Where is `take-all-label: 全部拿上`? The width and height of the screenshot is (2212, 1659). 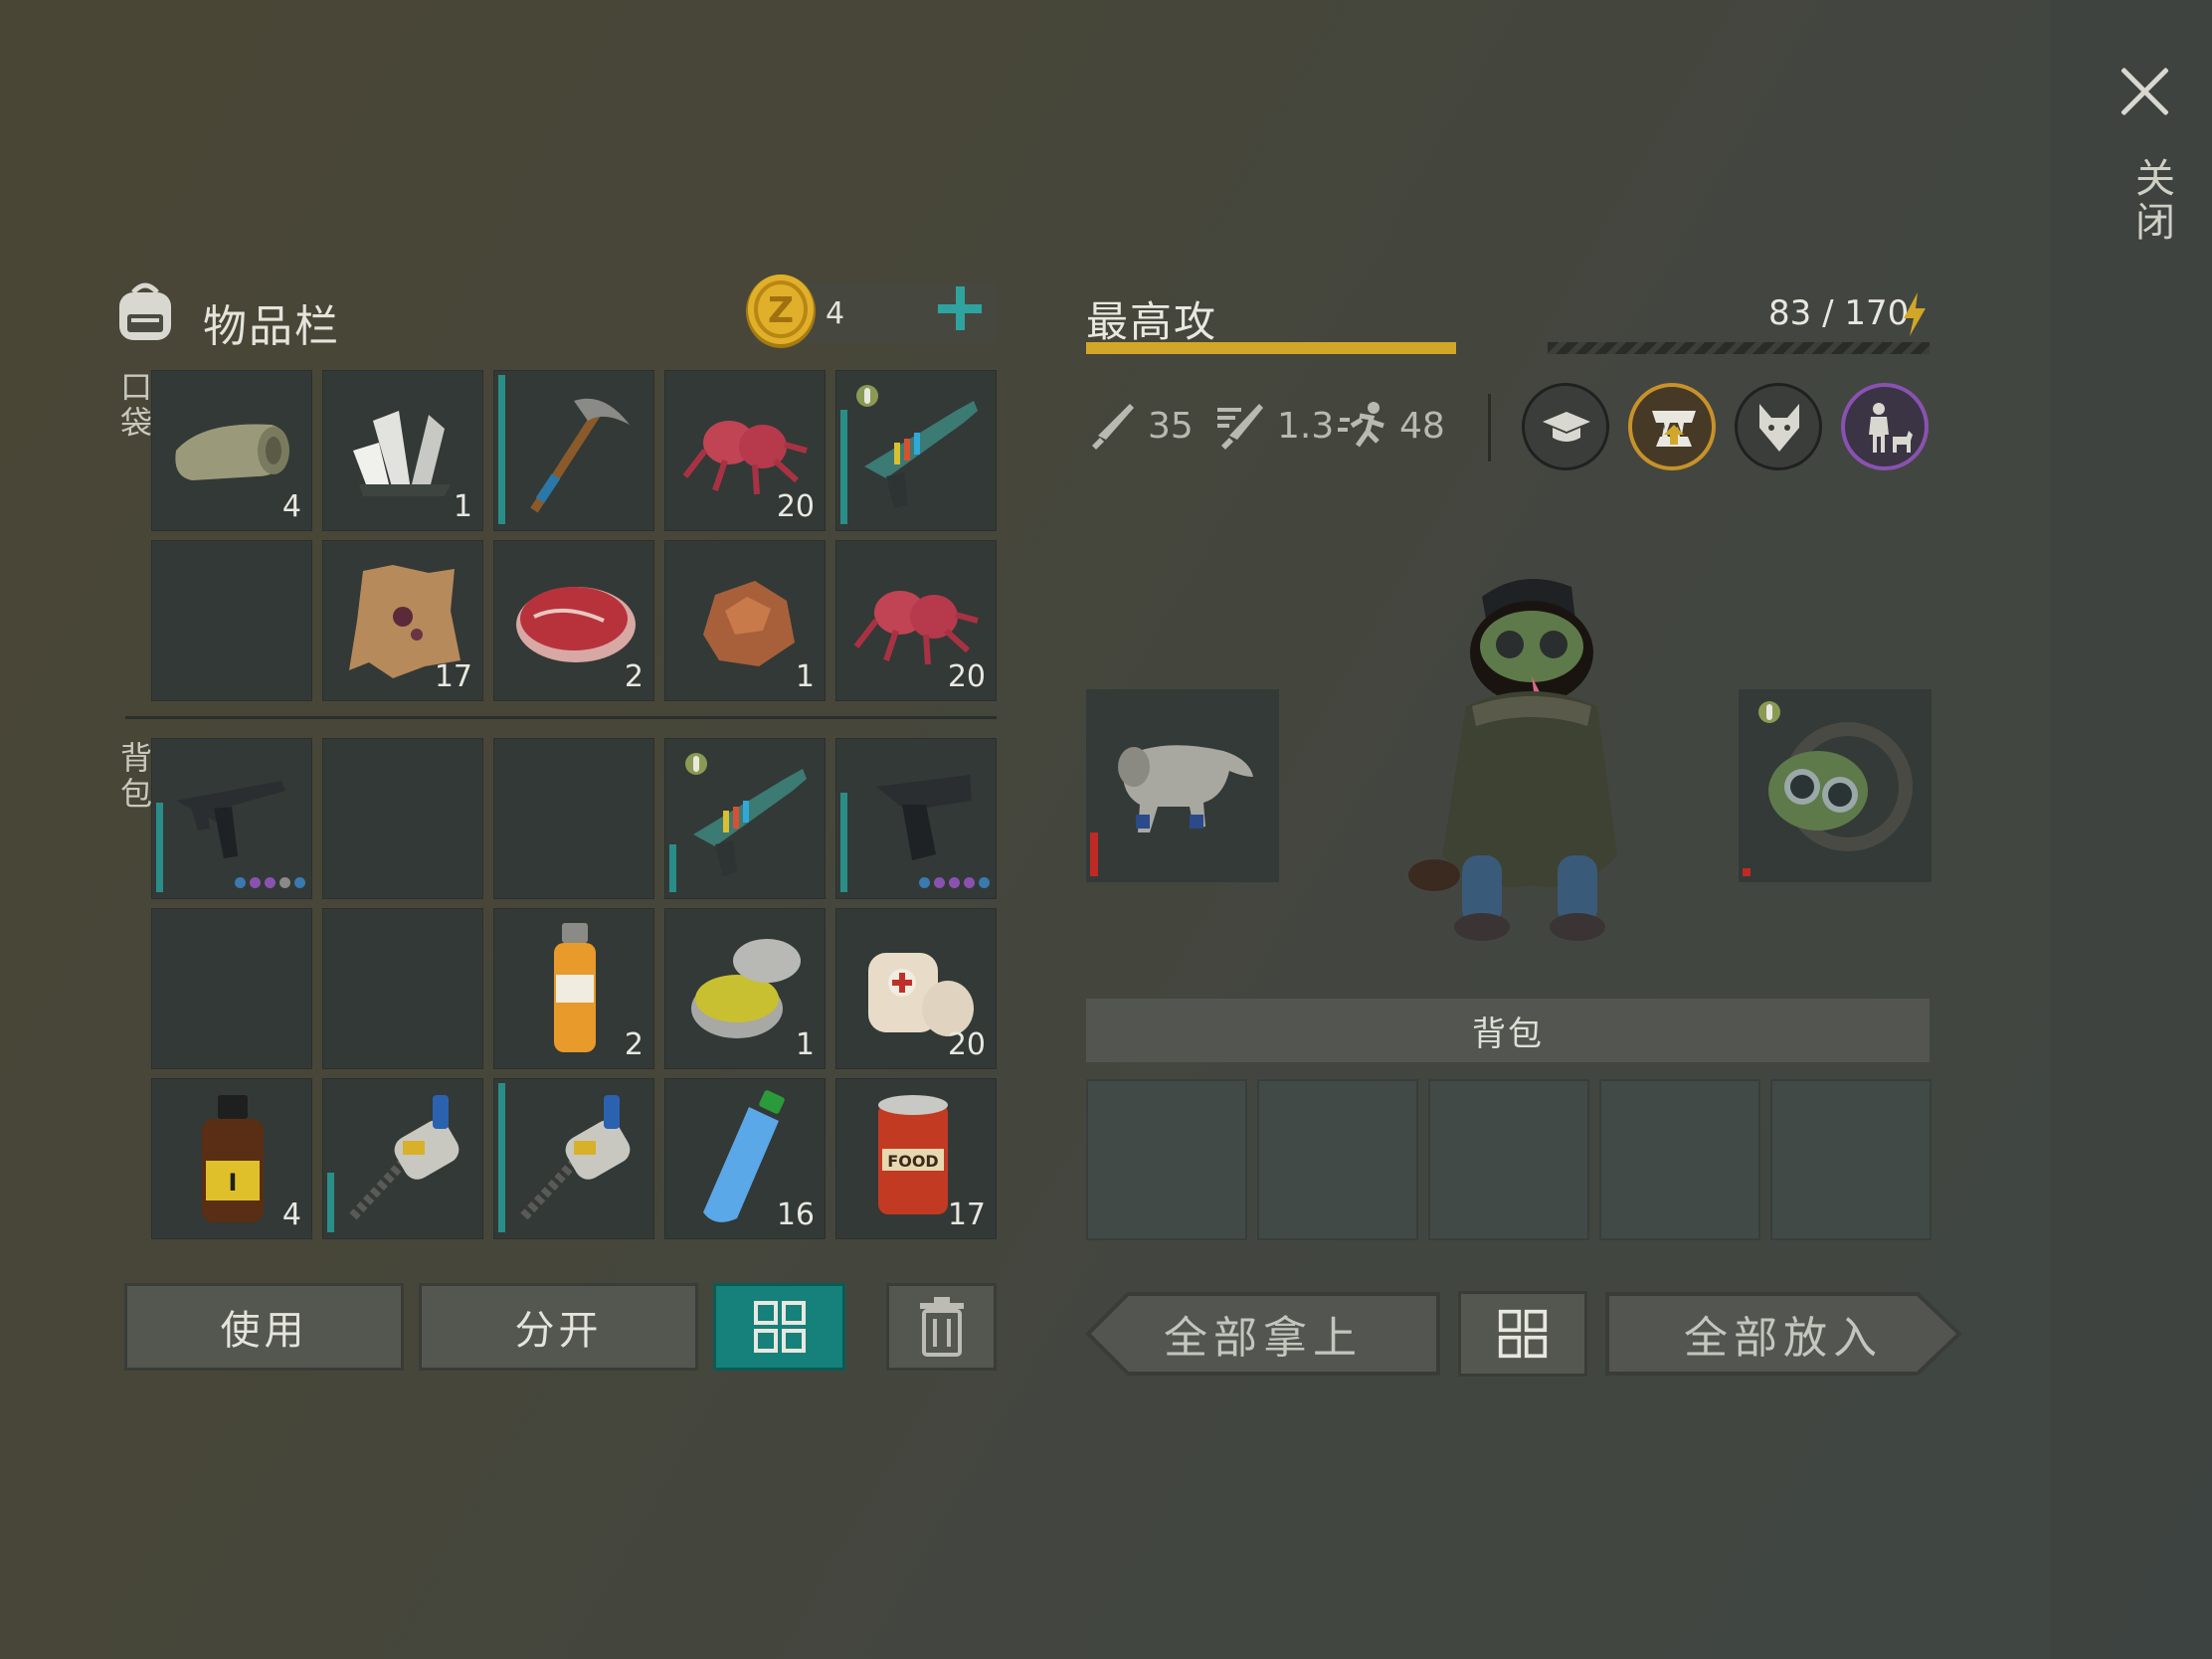 take-all-label: 全部拿上 is located at coordinates (1263, 1338).